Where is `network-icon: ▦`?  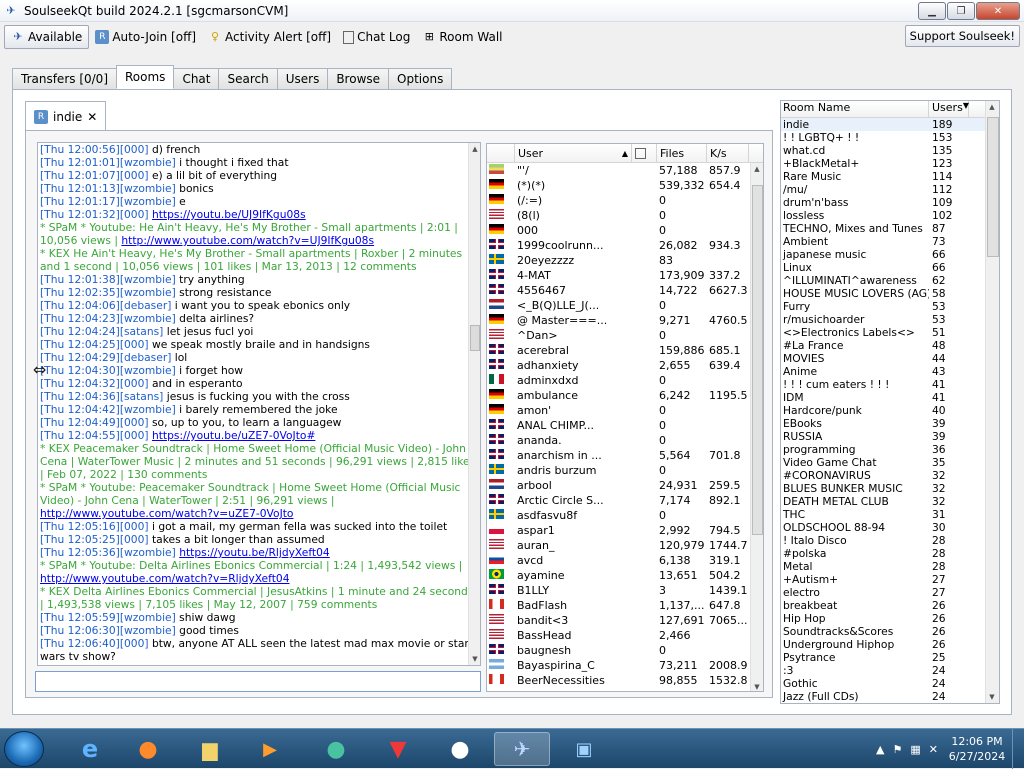 network-icon: ▦ is located at coordinates (915, 749).